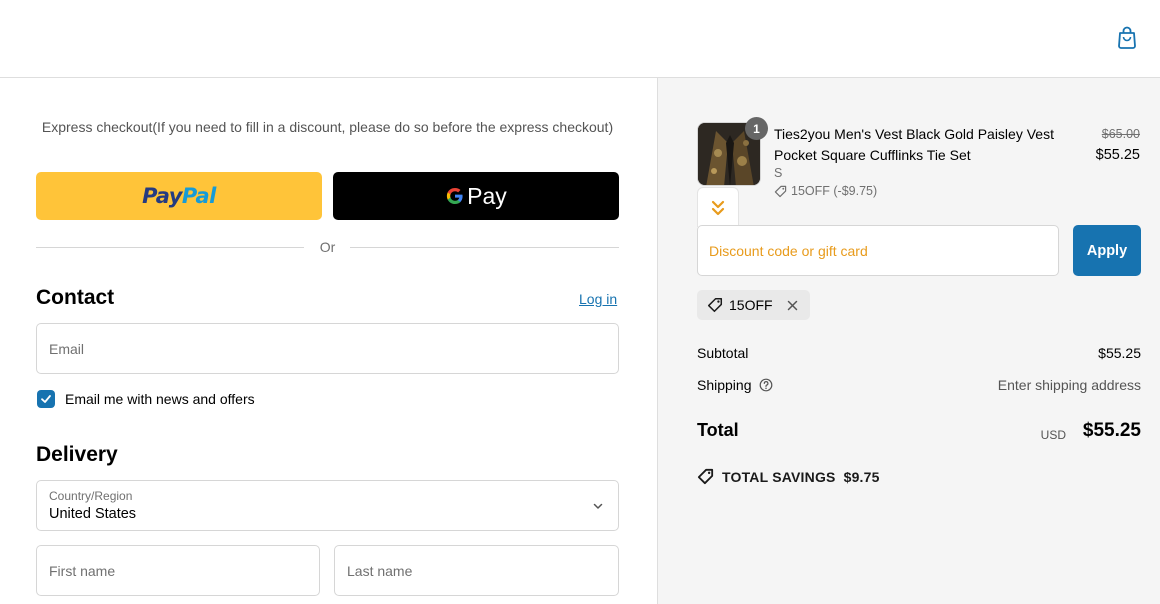  Describe the element at coordinates (75, 297) in the screenshot. I see `contact-title: Contact` at that location.